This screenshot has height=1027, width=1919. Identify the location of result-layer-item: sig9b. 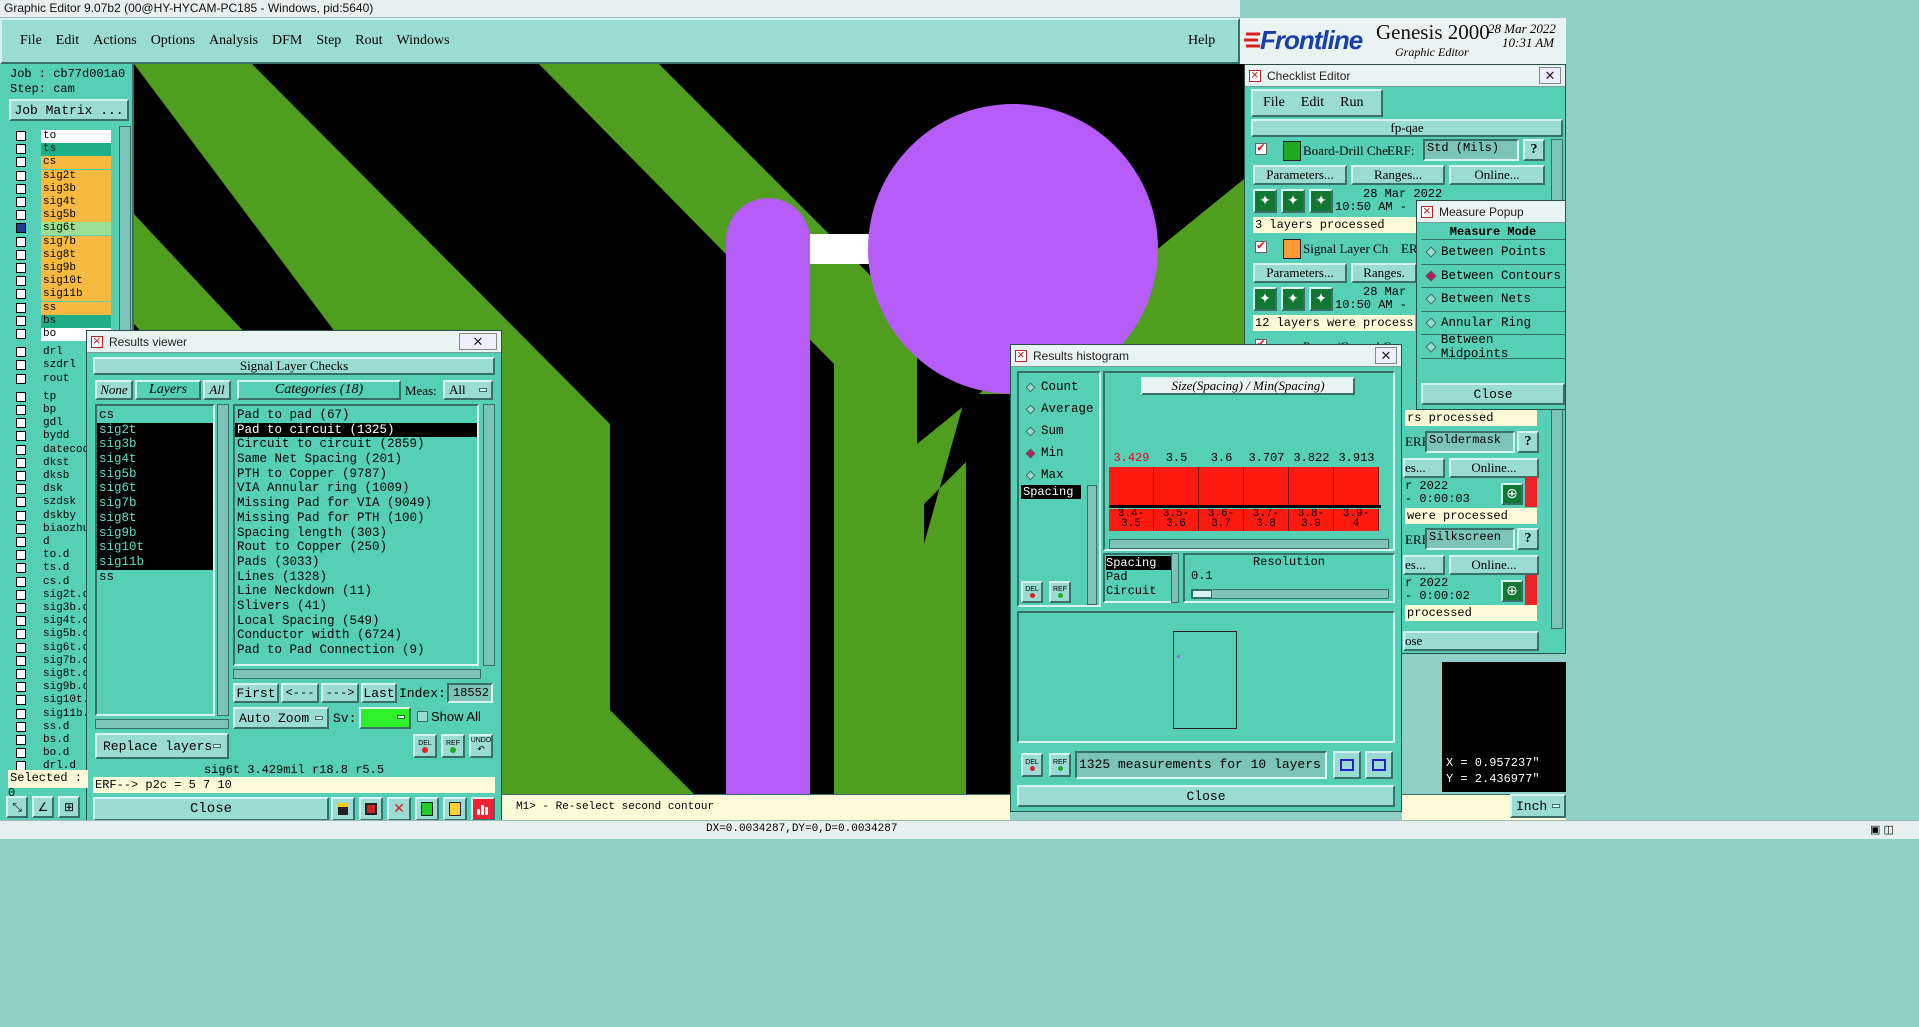
(155, 533).